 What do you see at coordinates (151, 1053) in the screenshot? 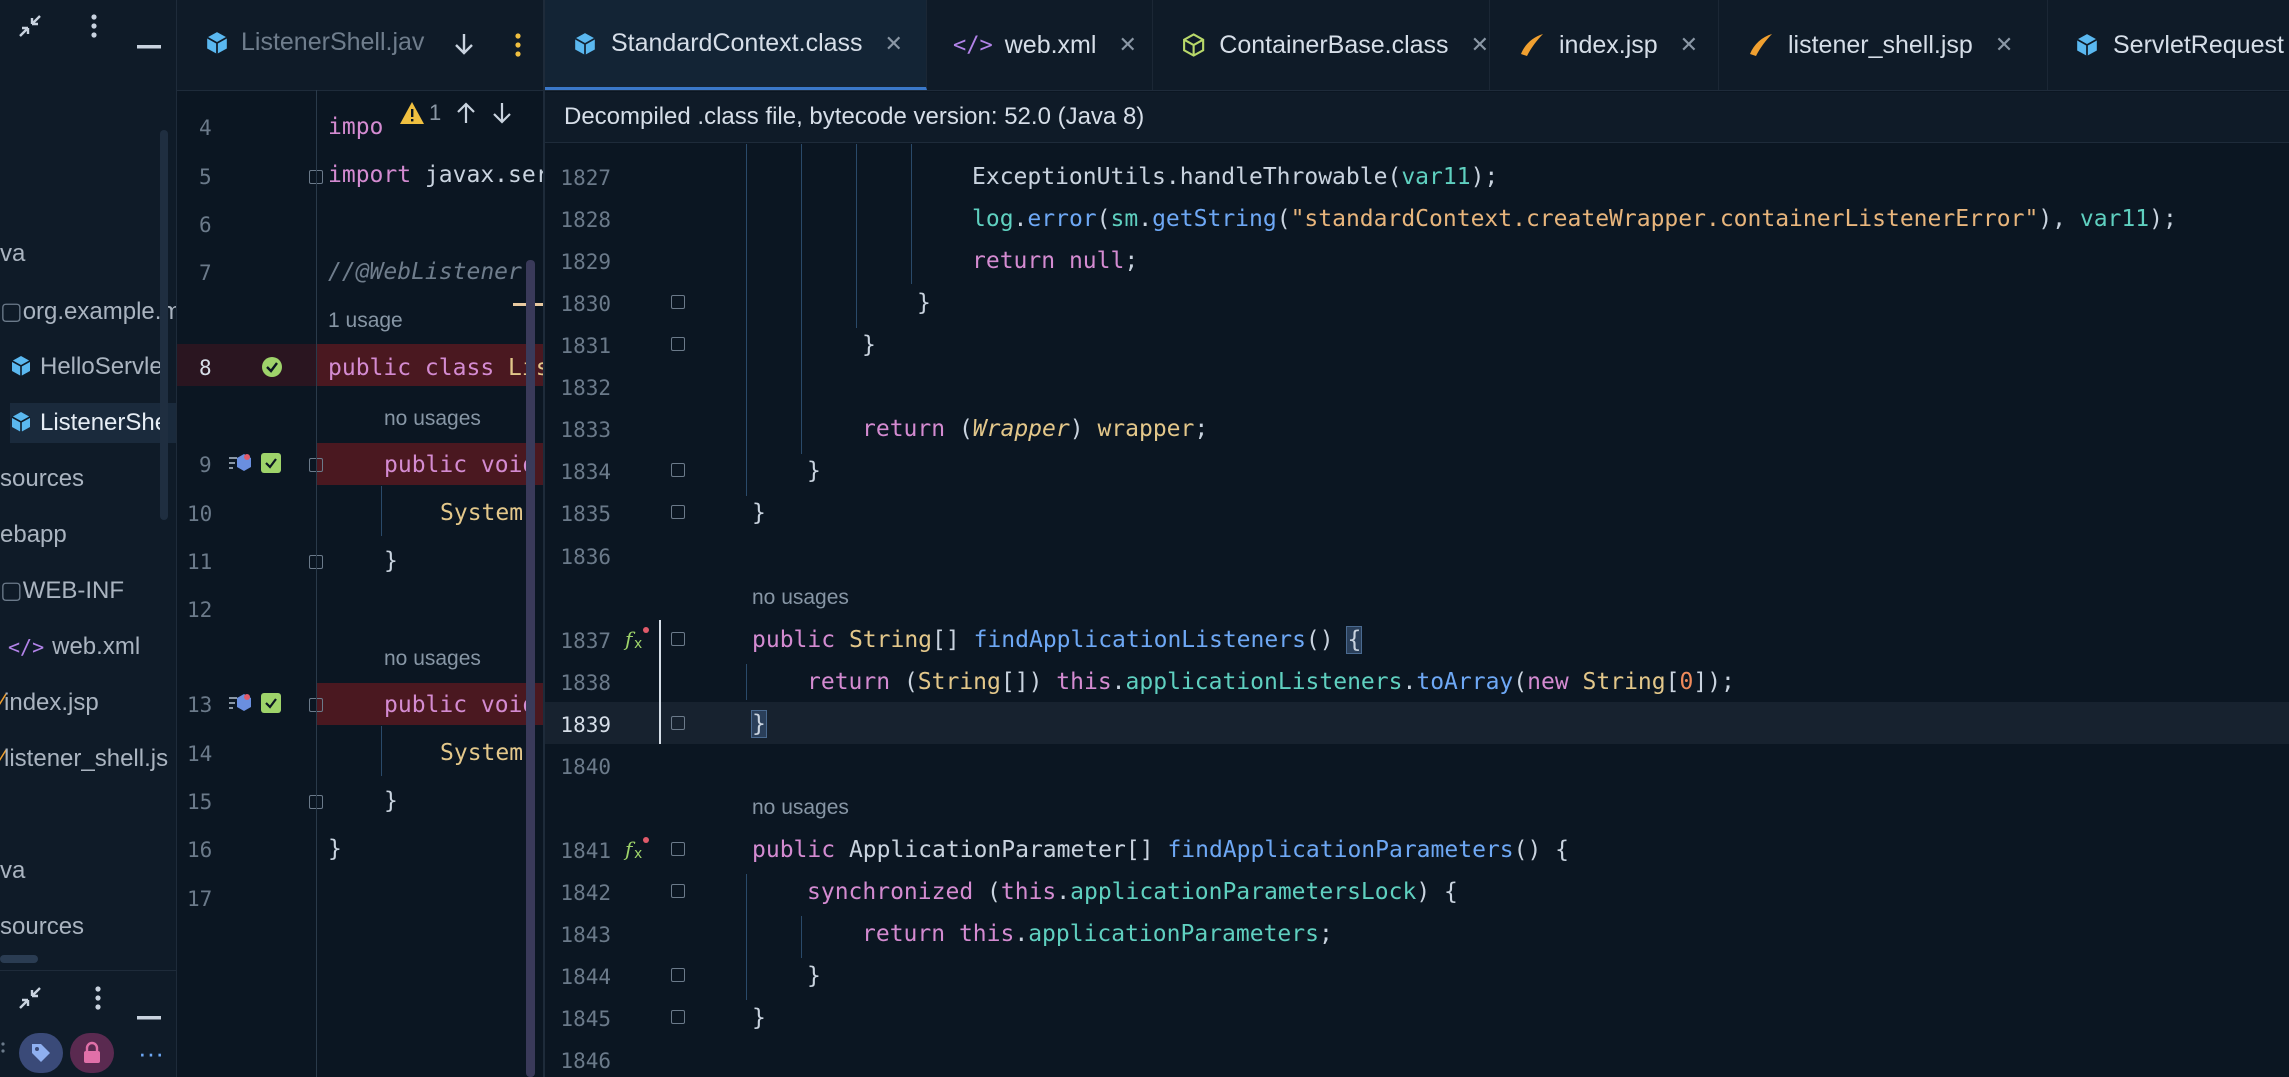
I see `more-horizontal-icon: ···` at bounding box center [151, 1053].